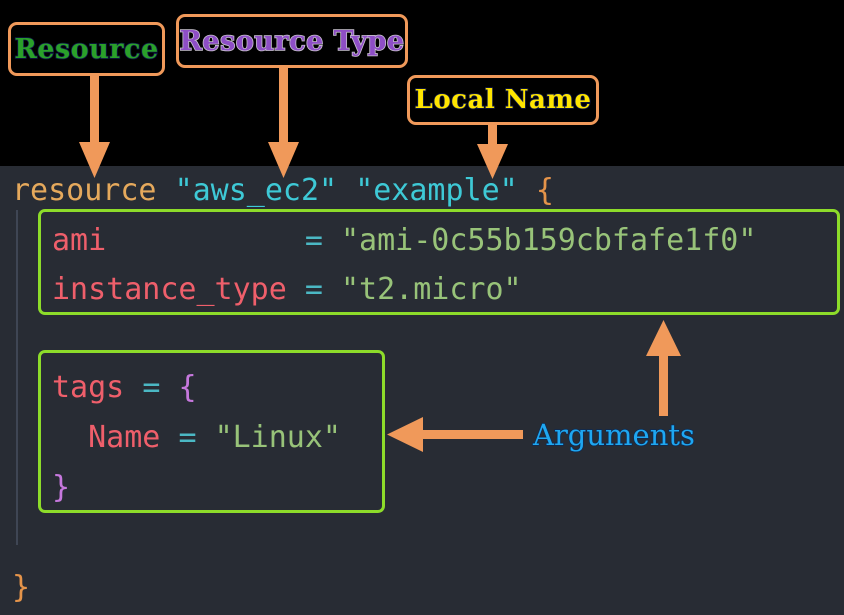  I want to click on token-attr-ami: ami, so click(79, 240).